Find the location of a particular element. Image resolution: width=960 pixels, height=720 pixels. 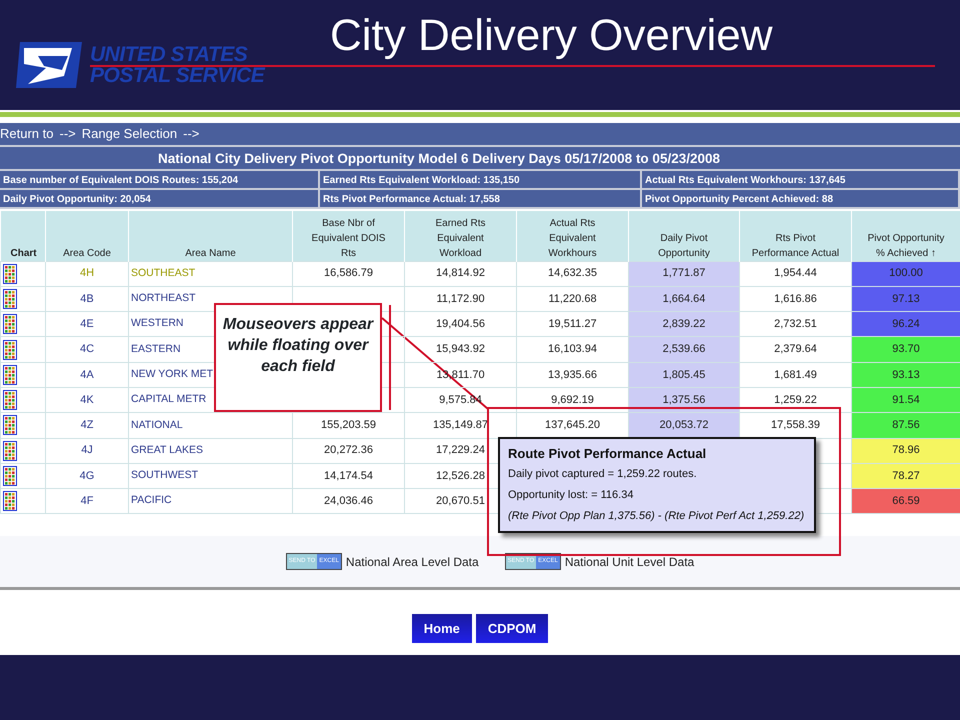

area-name-link: PACIFIC is located at coordinates (151, 500).